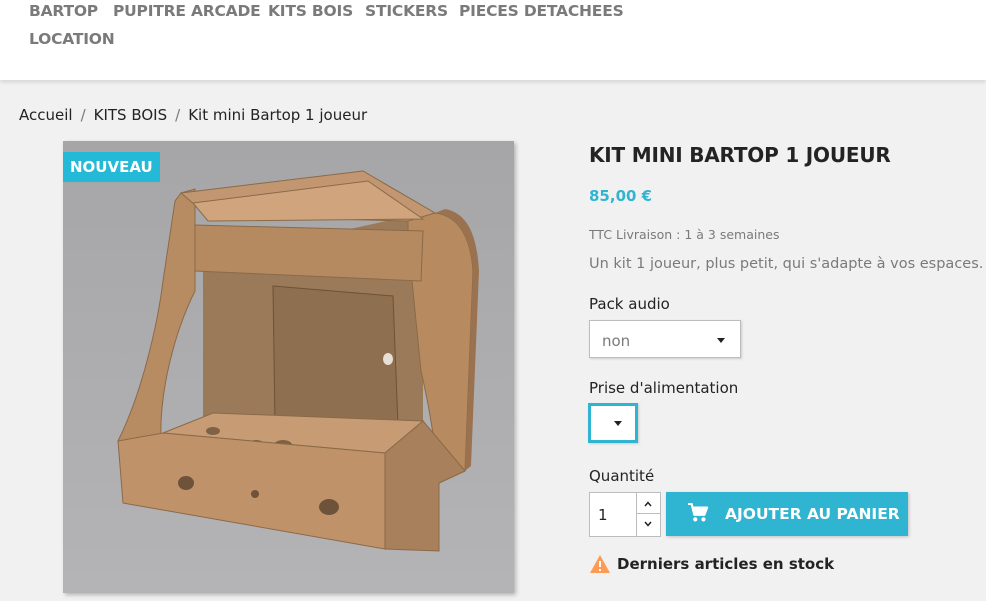  What do you see at coordinates (310, 11) in the screenshot?
I see `menu-item-kits-bois: KITS BOIS` at bounding box center [310, 11].